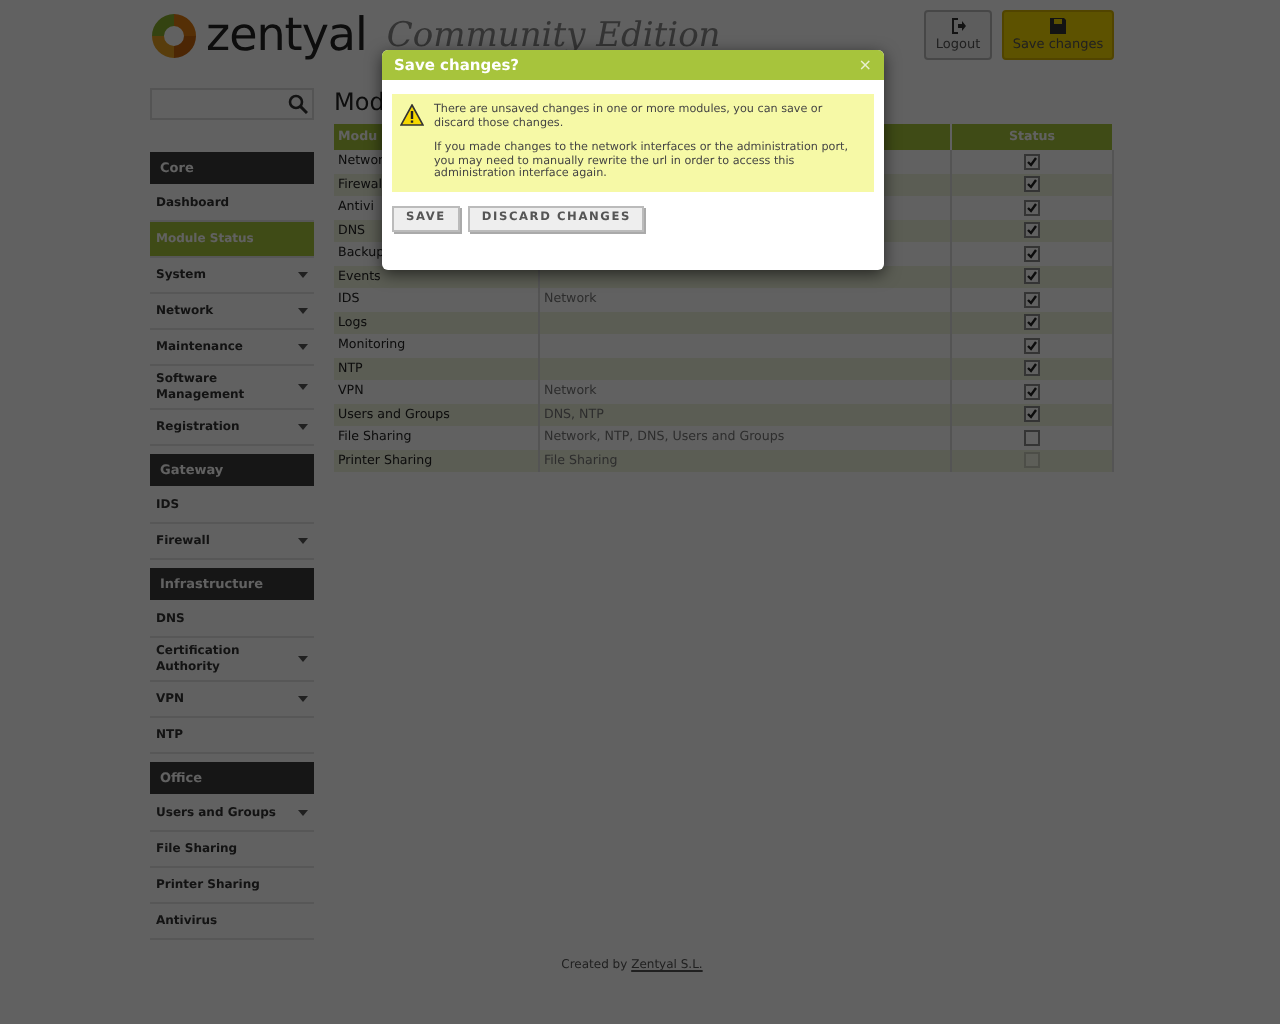 The width and height of the screenshot is (1280, 1024). What do you see at coordinates (298, 104) in the screenshot?
I see `search-icon` at bounding box center [298, 104].